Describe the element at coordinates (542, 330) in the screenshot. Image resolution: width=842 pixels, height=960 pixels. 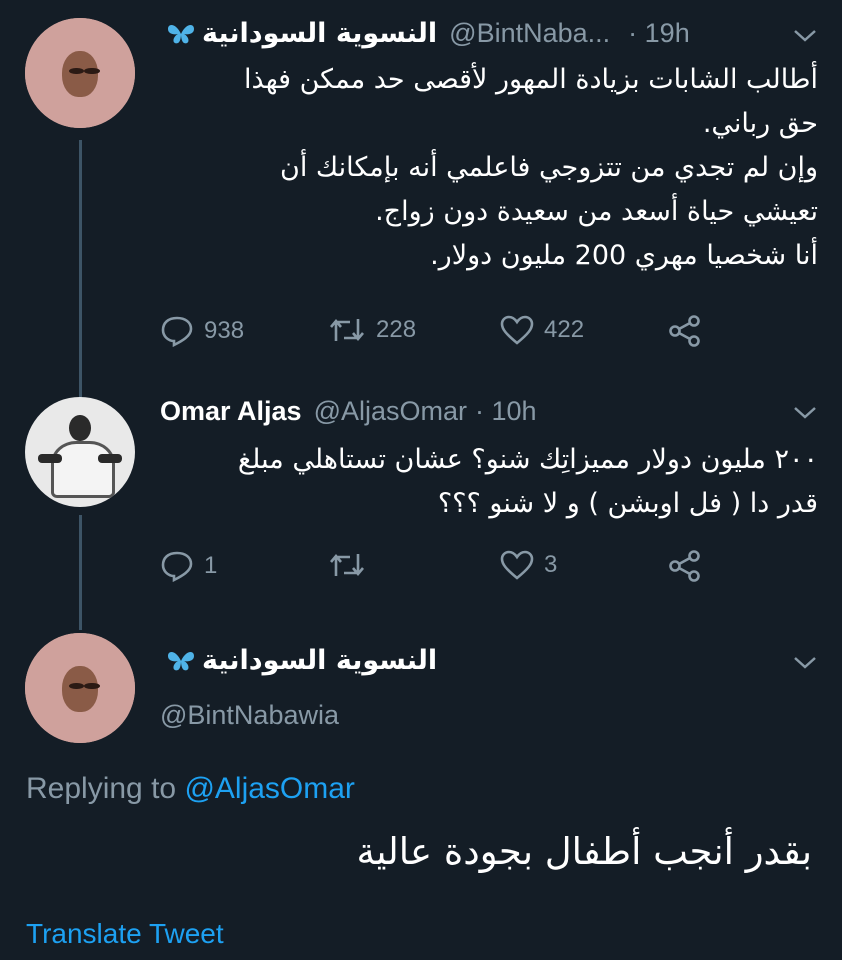
I see `like-button: 422` at that location.